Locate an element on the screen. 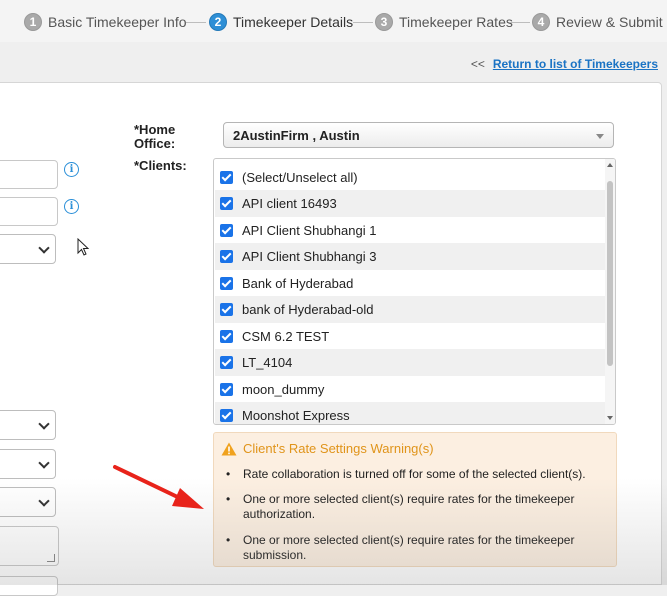 This screenshot has height=596, width=667. clients-label: *Clients: is located at coordinates (160, 165).